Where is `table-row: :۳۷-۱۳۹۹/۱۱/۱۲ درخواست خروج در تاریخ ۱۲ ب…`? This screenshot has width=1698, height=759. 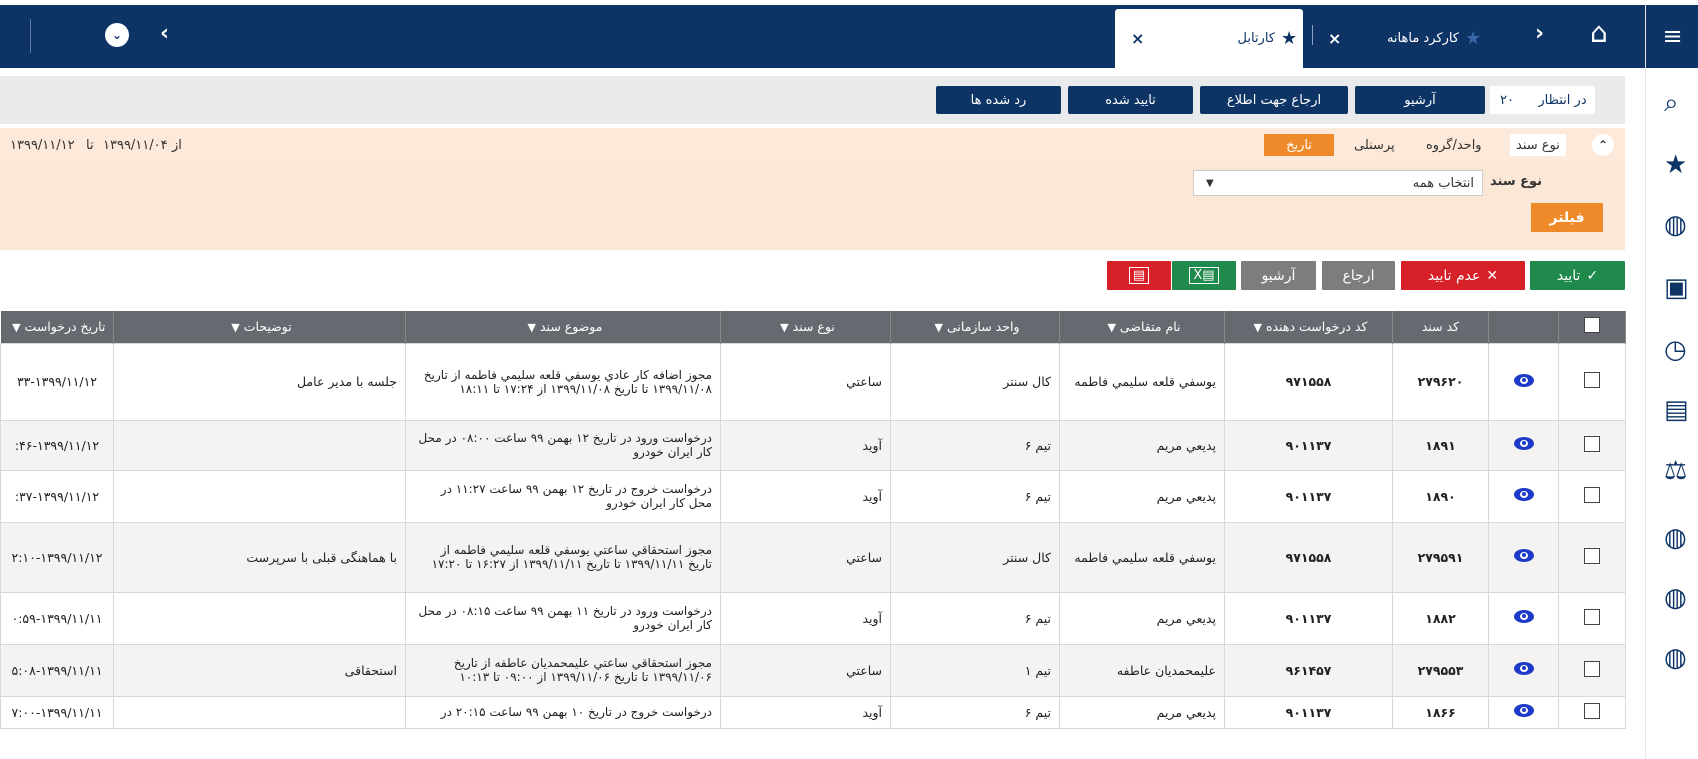 table-row: :۳۷-۱۳۹۹/۱۱/۱۲ درخواست خروج در تاریخ ۱۲ ب… is located at coordinates (813, 496).